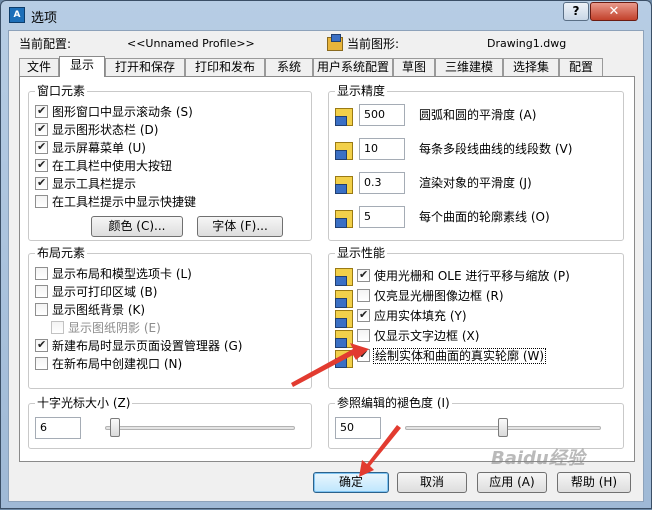 This screenshot has width=652, height=510. What do you see at coordinates (90, 310) in the screenshot?
I see `check-paper-background: 显示图纸背景 (K)` at bounding box center [90, 310].